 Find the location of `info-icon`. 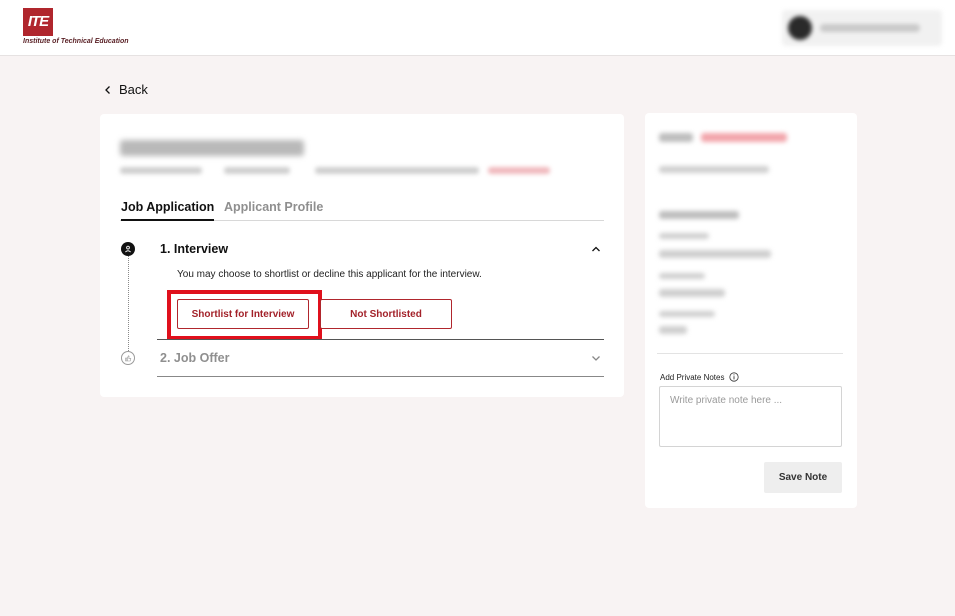

info-icon is located at coordinates (734, 377).